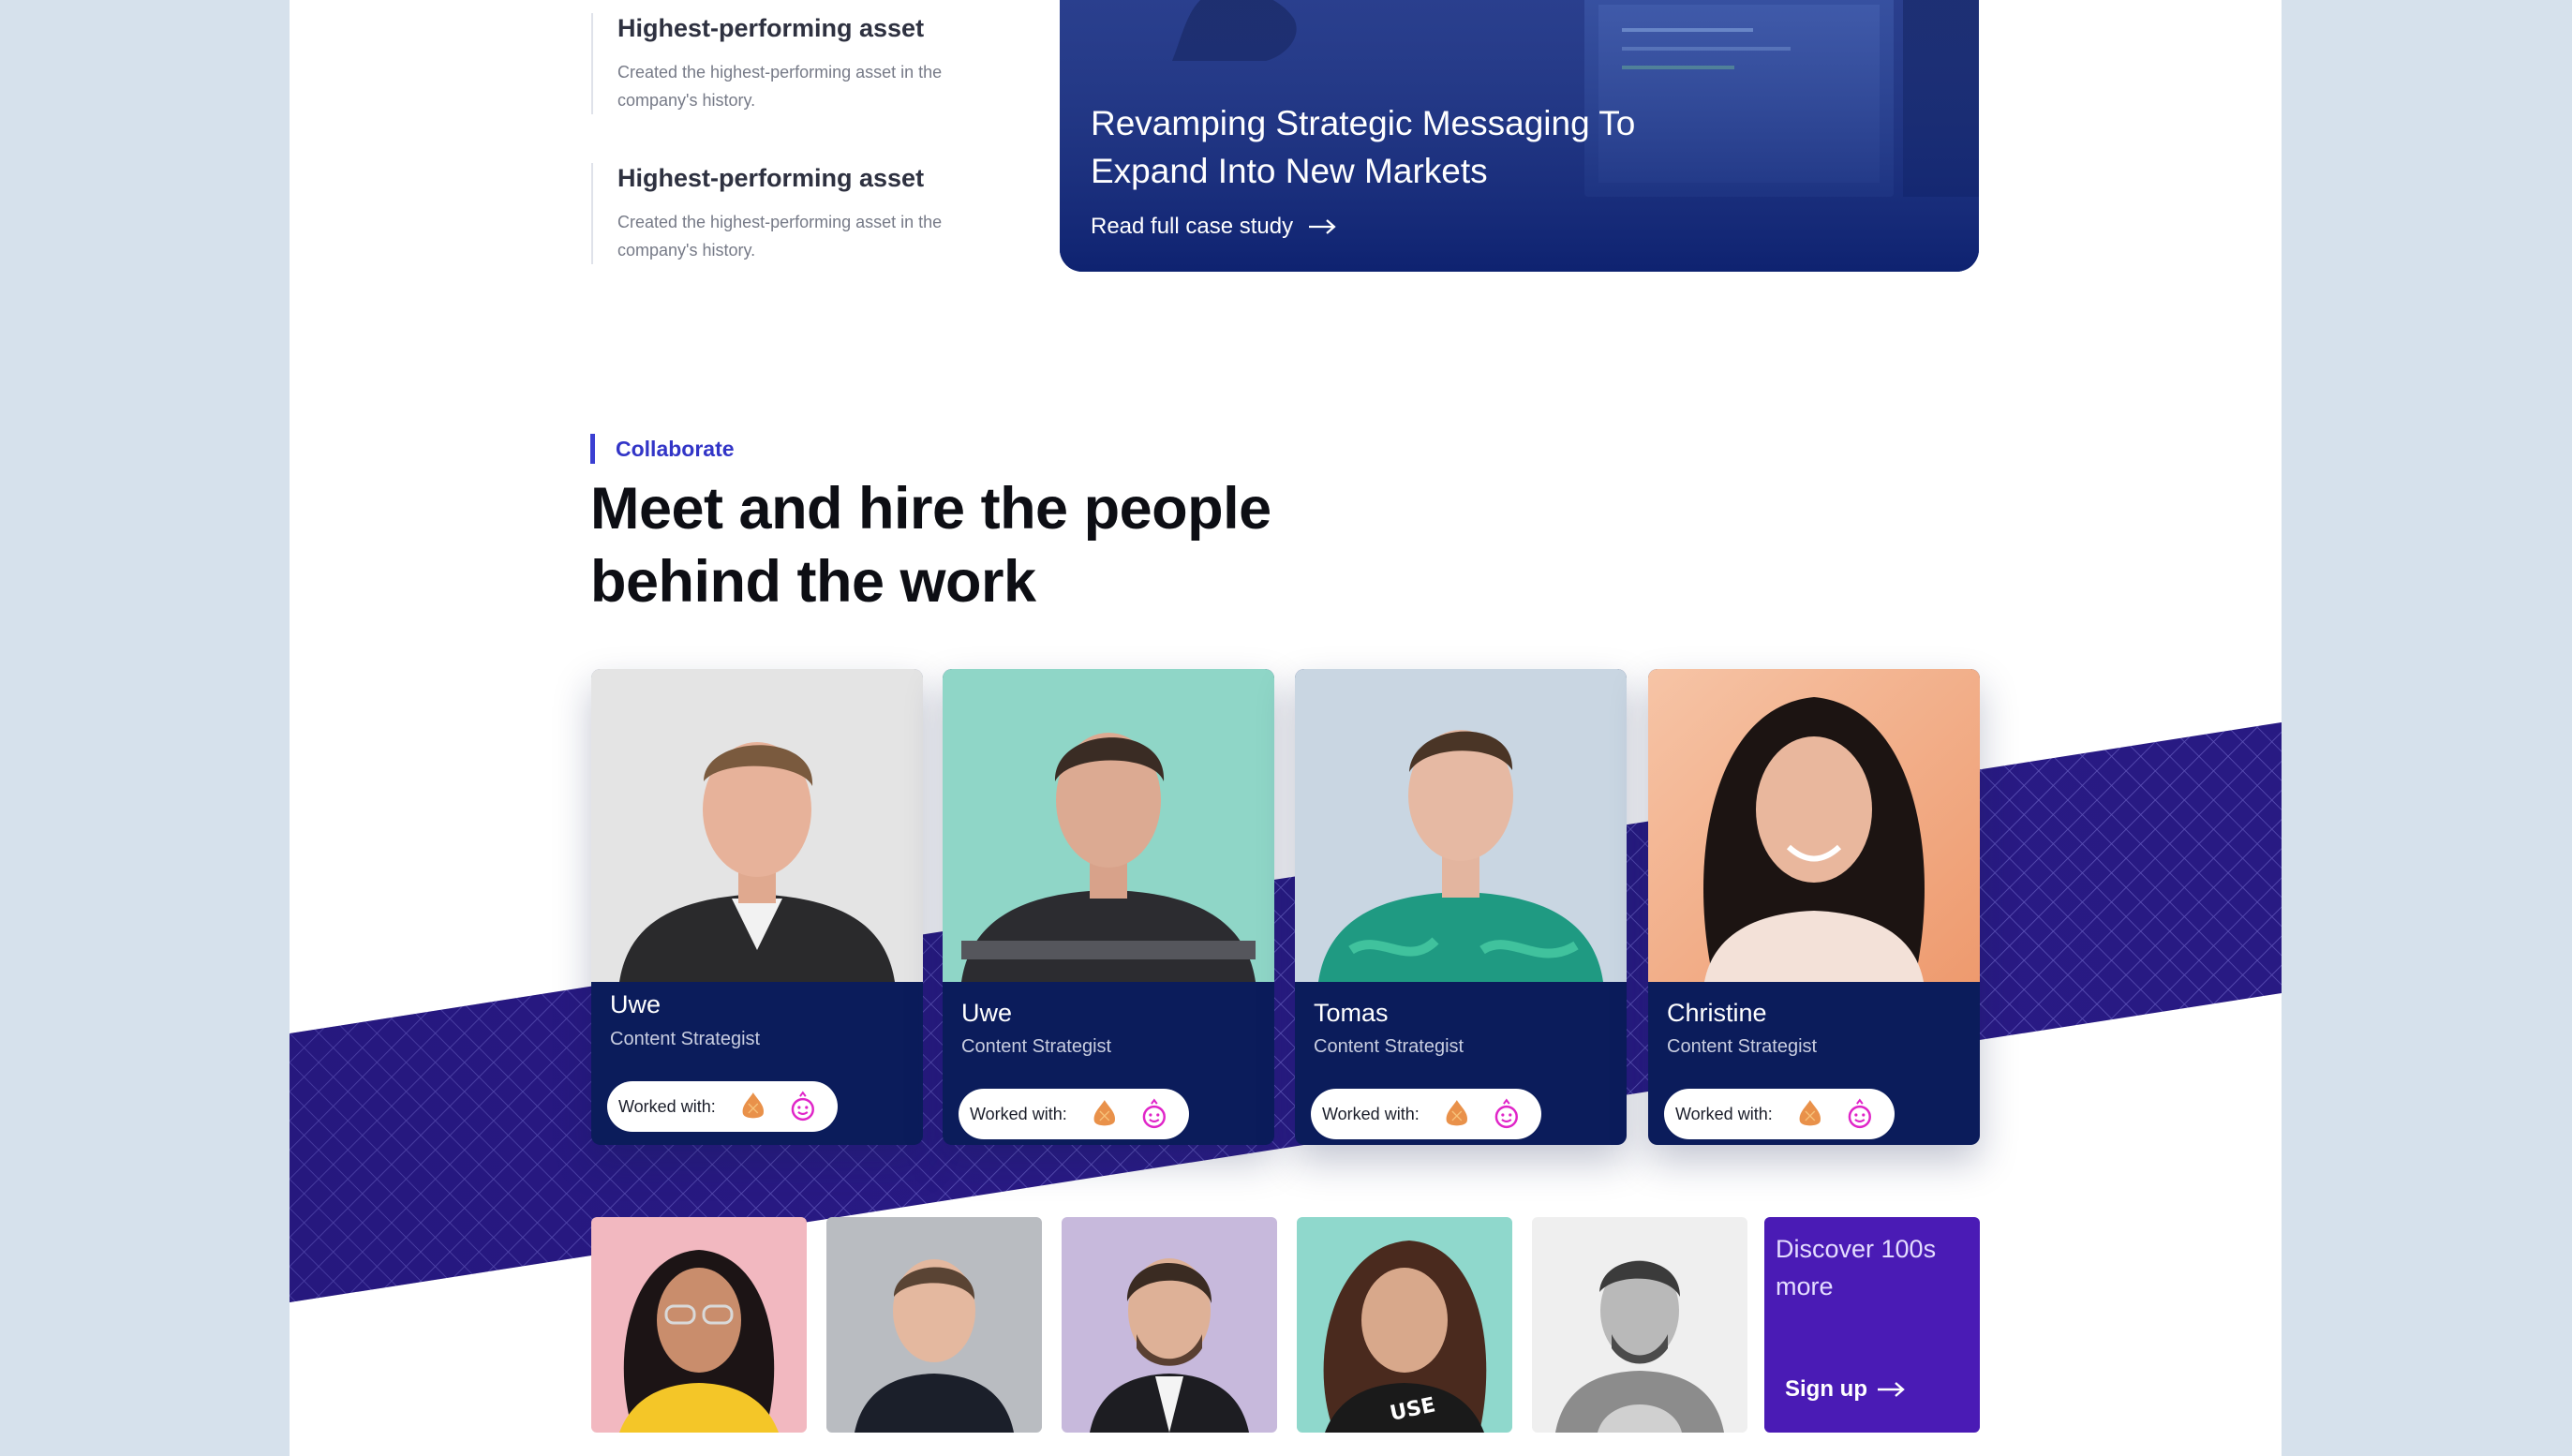 The image size is (2572, 1456). I want to click on discover-more-card: Discover 100s more Sign up, so click(1872, 1325).